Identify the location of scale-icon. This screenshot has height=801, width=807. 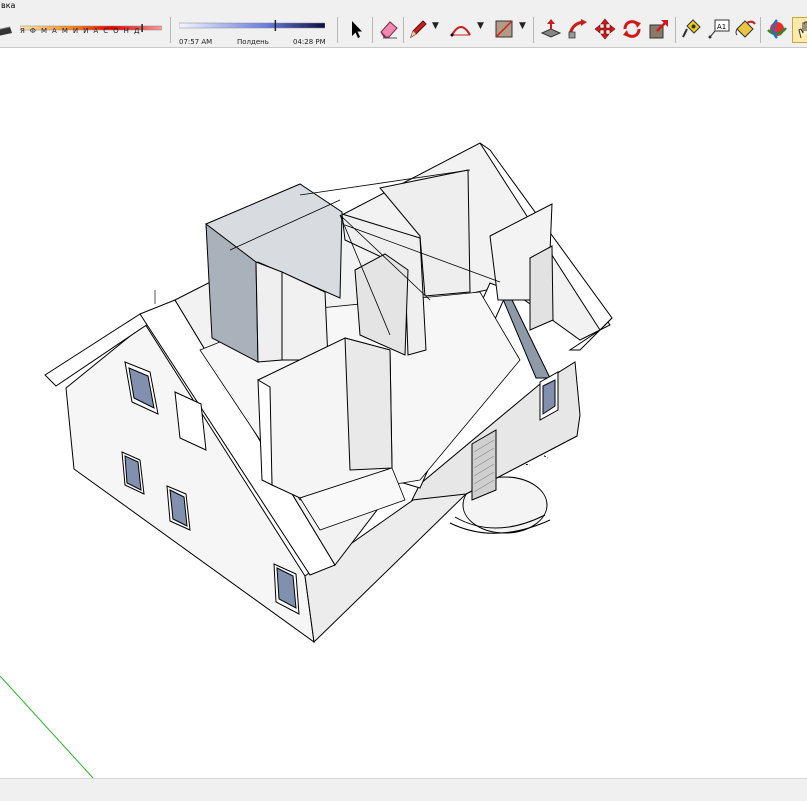
(659, 29).